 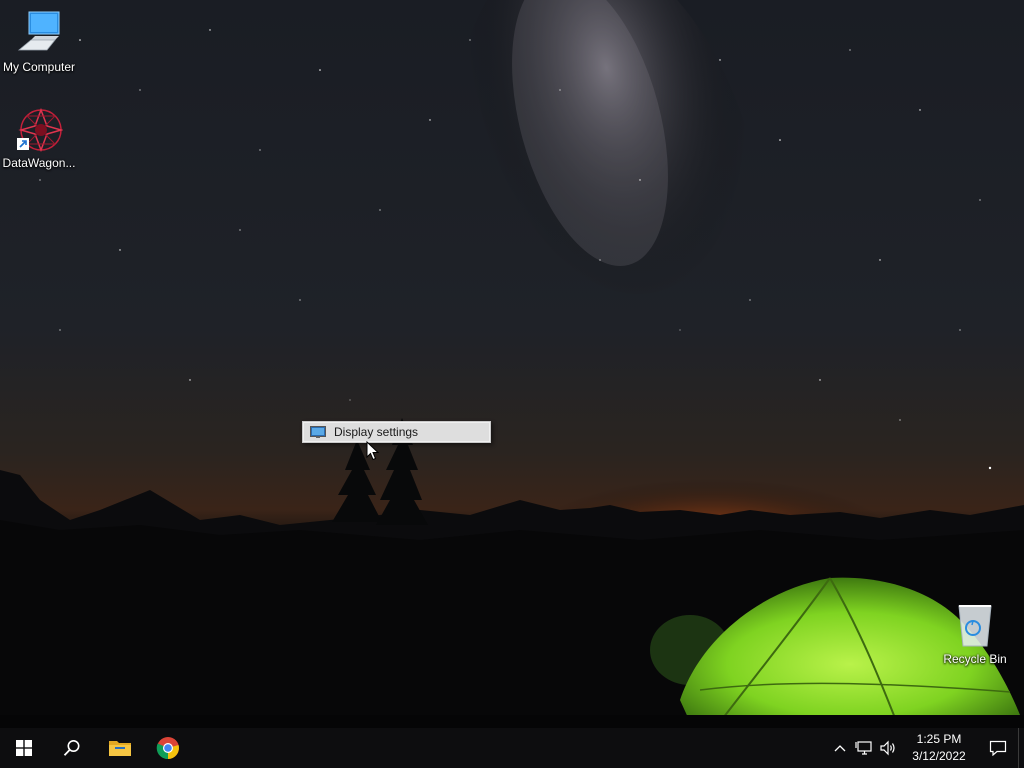 I want to click on folder-icon, so click(x=120, y=748).